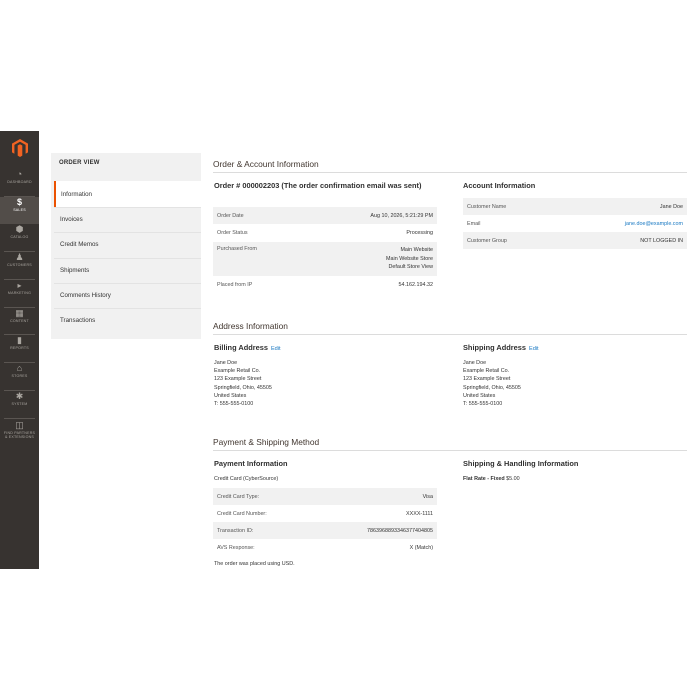 Image resolution: width=700 pixels, height=700 pixels. Describe the element at coordinates (575, 240) in the screenshot. I see `table-row: Customer Group NOT LOGGED IN` at that location.